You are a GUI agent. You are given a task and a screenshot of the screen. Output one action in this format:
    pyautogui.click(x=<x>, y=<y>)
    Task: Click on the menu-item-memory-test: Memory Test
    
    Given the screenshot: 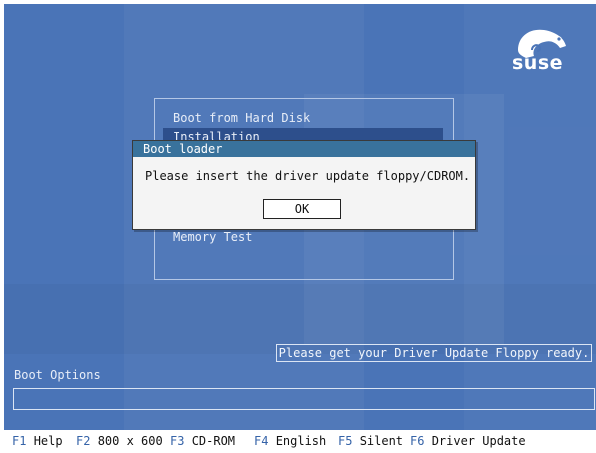 What is the action you would take?
    pyautogui.click(x=303, y=237)
    